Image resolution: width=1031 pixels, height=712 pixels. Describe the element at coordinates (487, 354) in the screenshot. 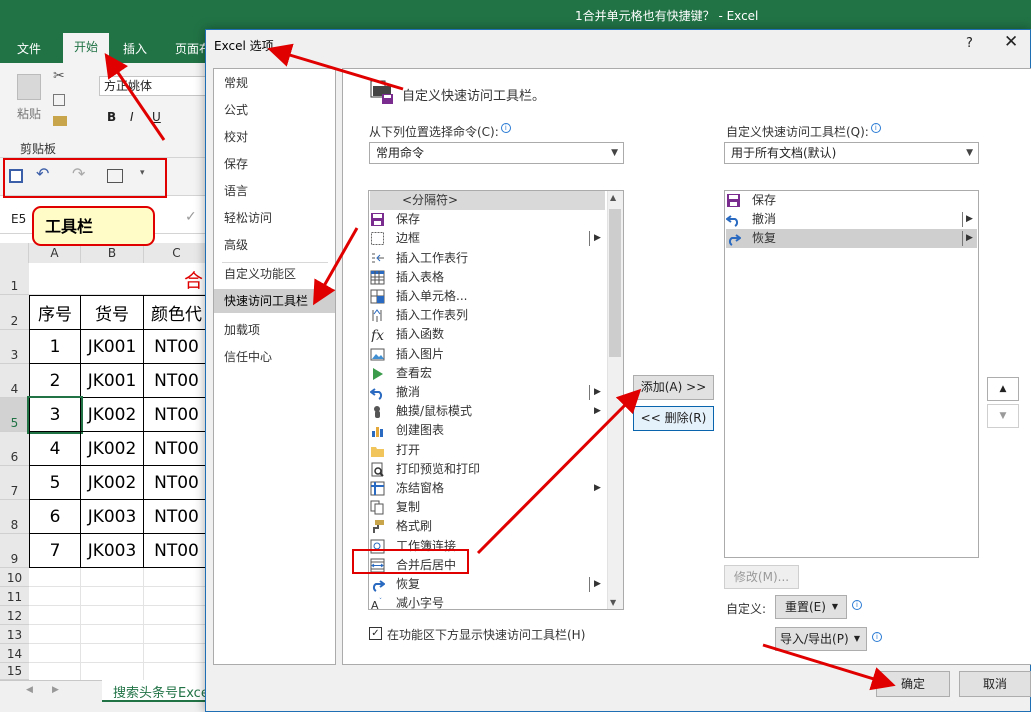

I see `command-item: 插入图片` at that location.